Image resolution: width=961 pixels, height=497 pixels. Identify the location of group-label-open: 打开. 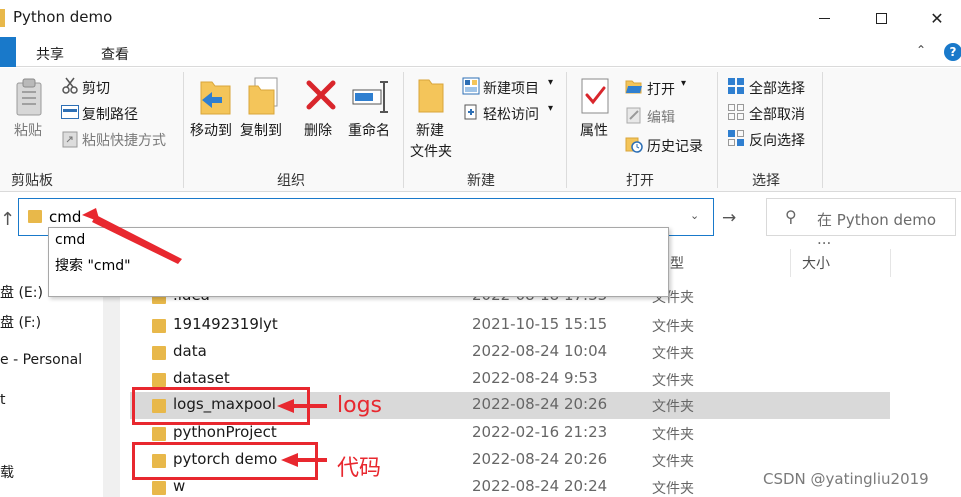
(640, 181).